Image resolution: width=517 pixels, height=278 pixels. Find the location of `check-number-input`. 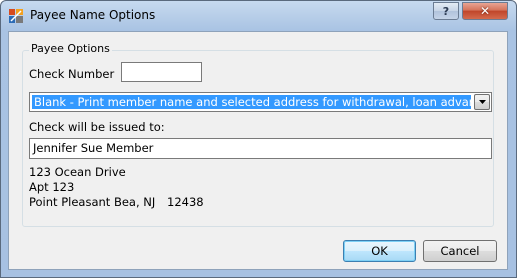

check-number-input is located at coordinates (161, 72).